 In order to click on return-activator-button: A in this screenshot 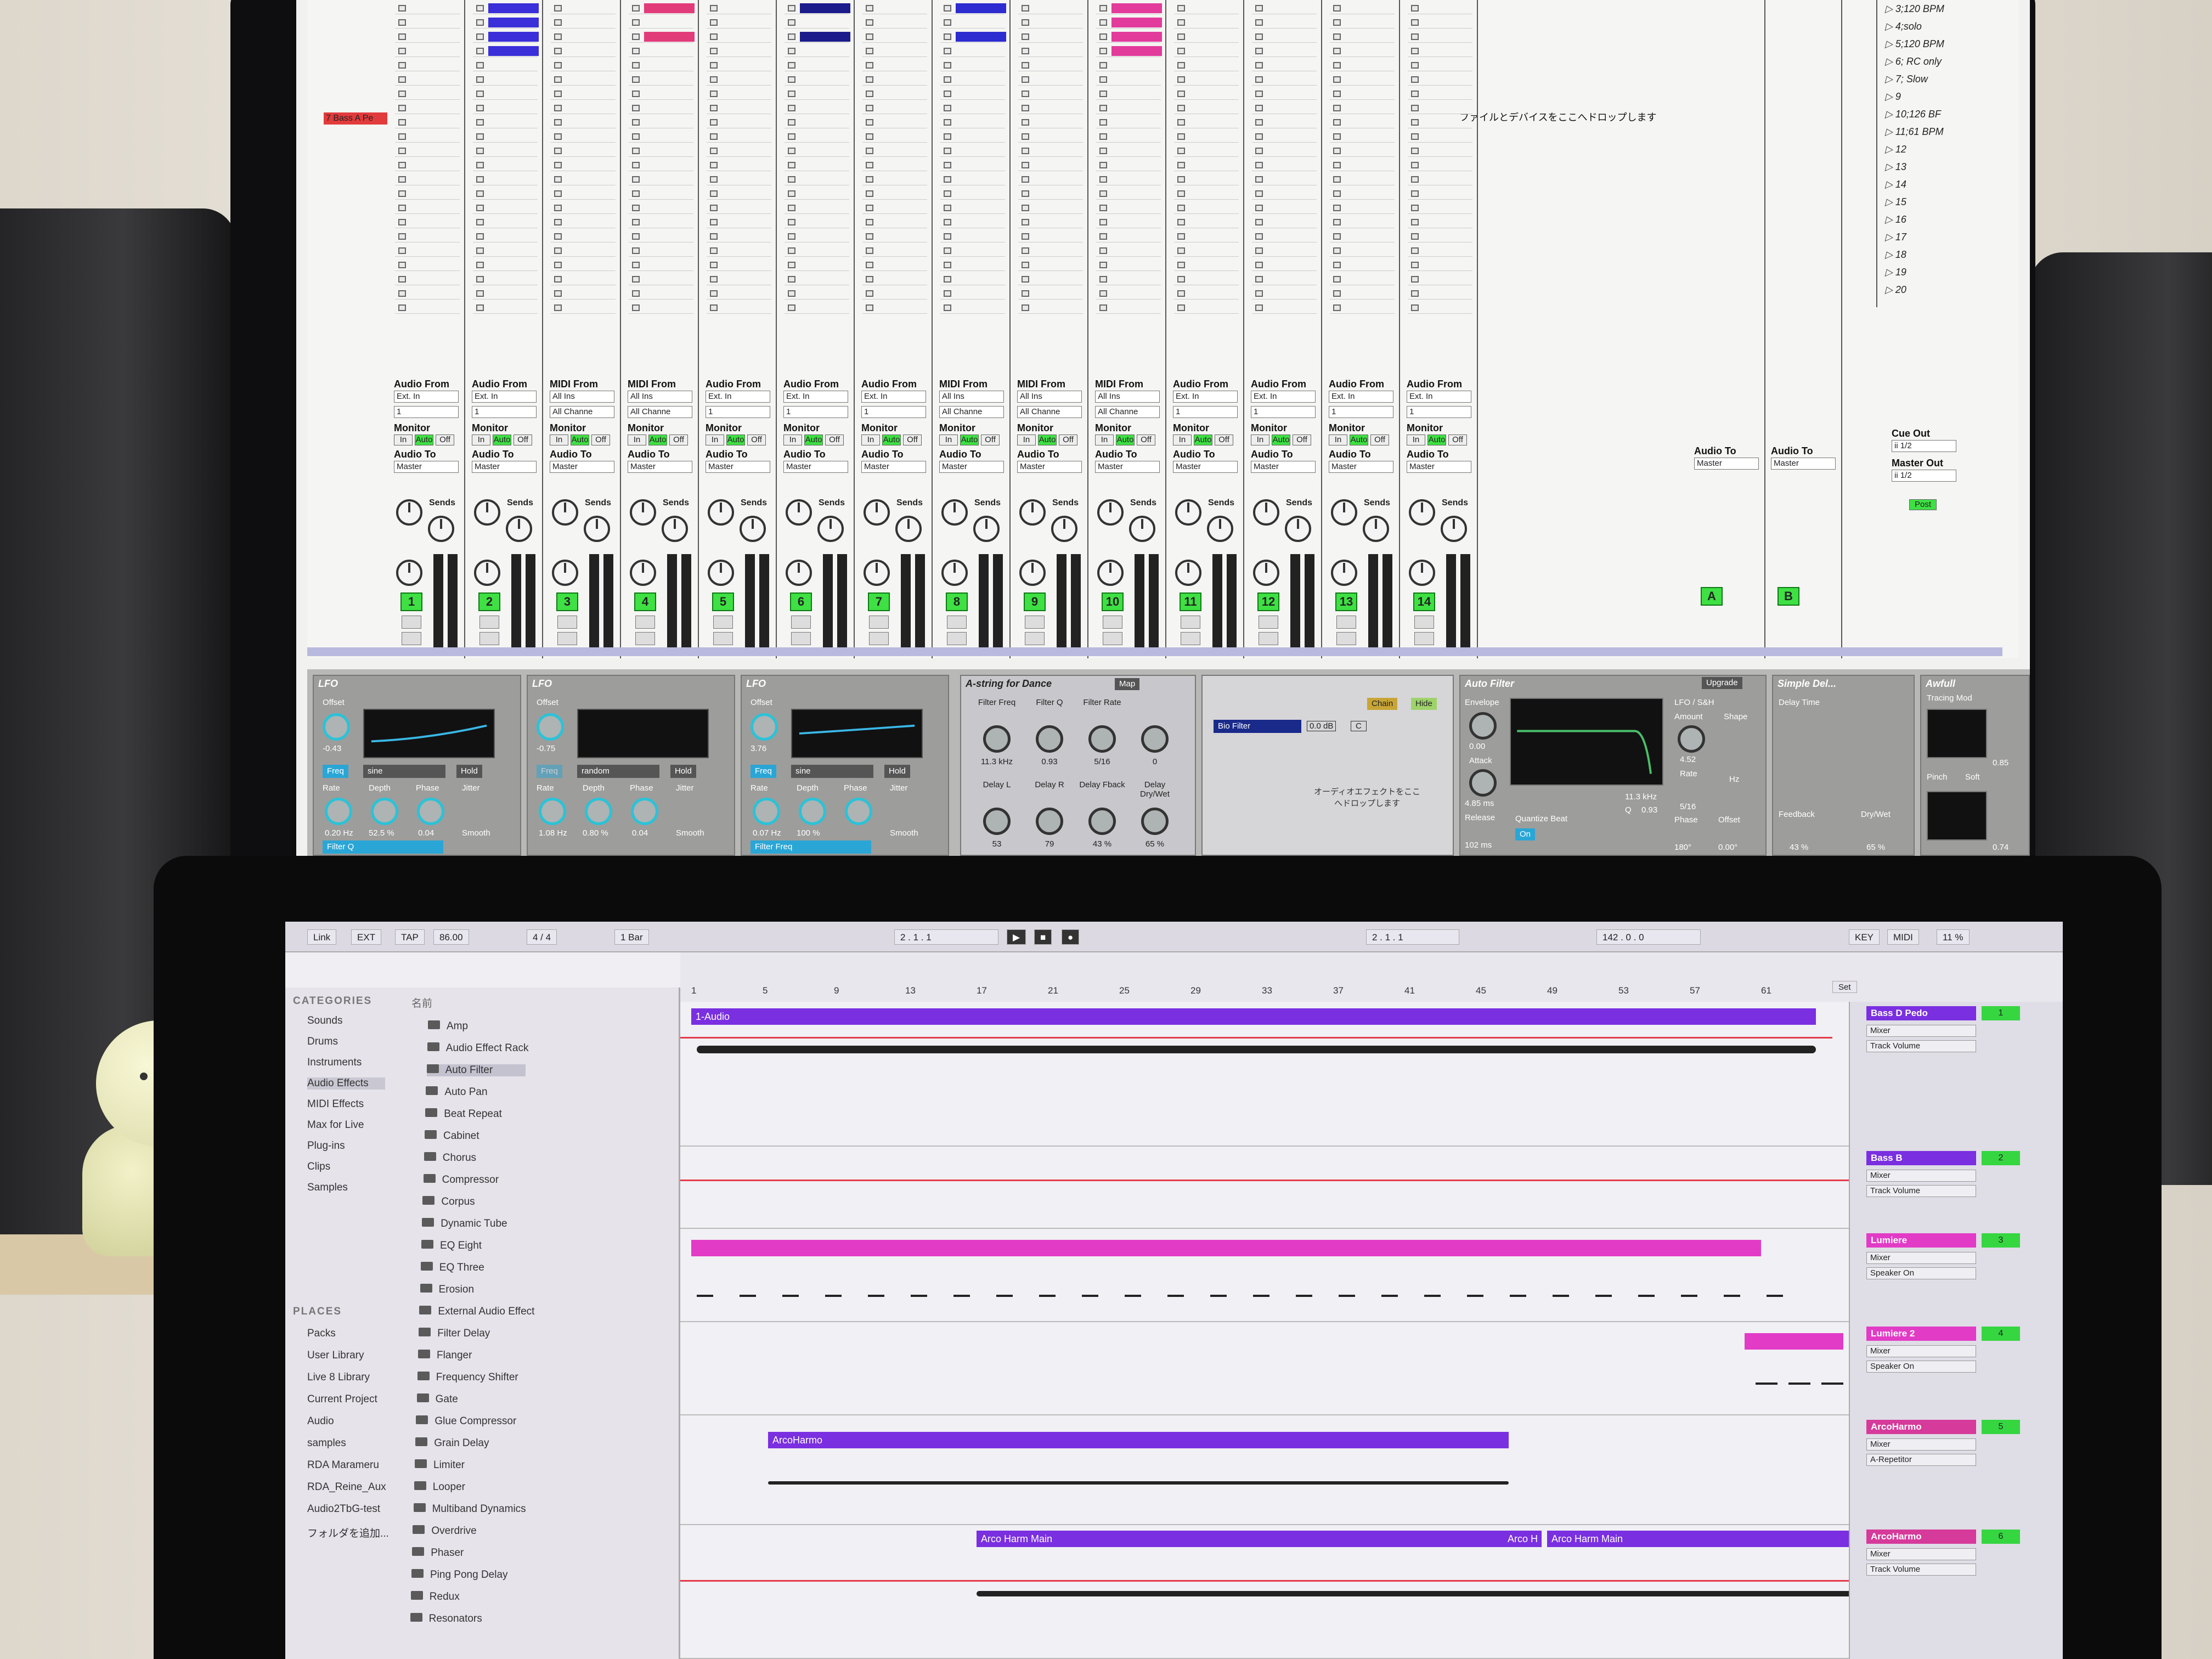, I will do `click(1712, 596)`.